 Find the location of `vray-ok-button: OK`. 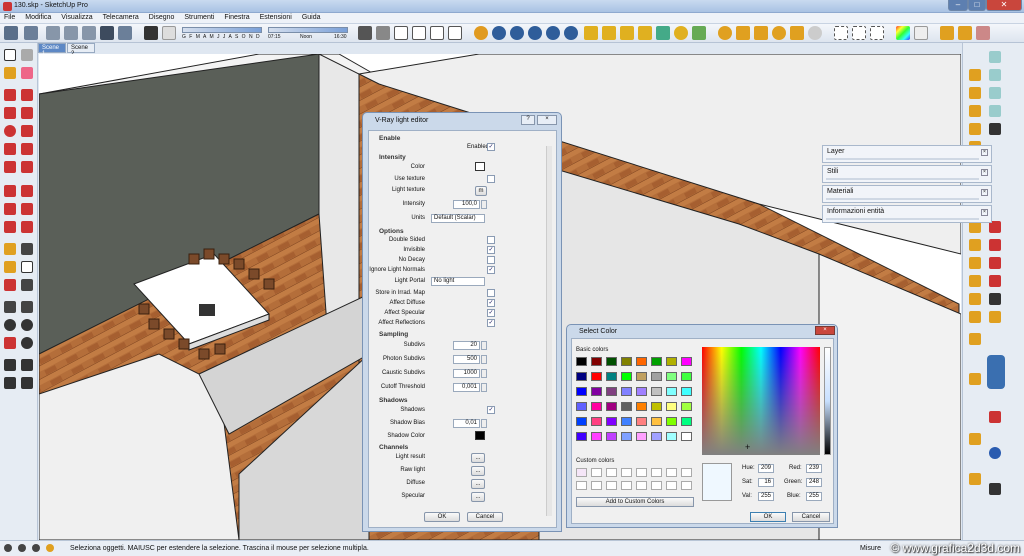

vray-ok-button: OK is located at coordinates (442, 517).